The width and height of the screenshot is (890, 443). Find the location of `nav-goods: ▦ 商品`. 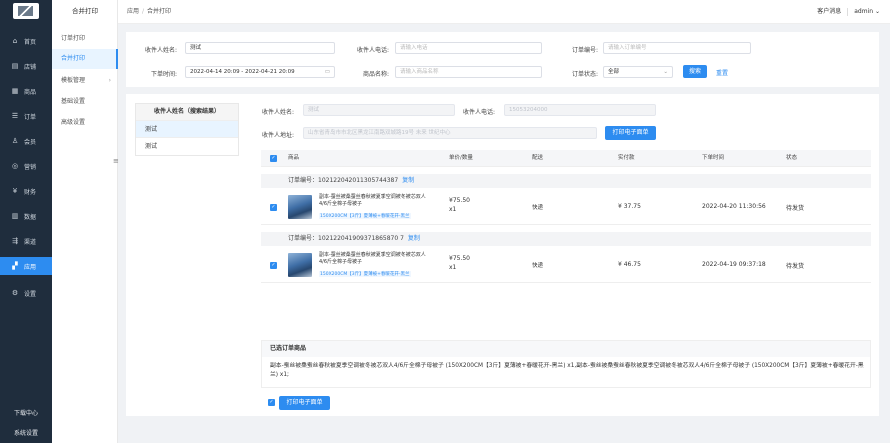

nav-goods: ▦ 商品 is located at coordinates (26, 91).